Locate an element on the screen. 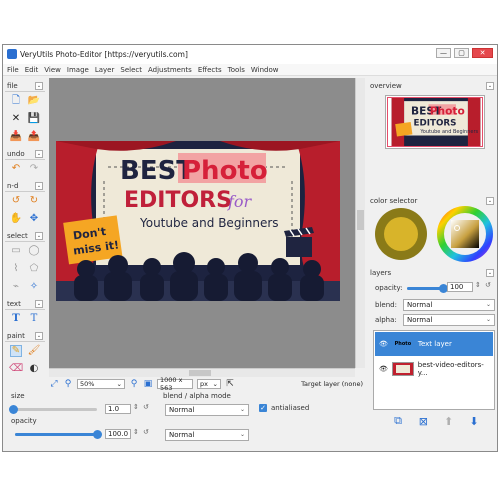  redo-icon: ↷ is located at coordinates (34, 169).